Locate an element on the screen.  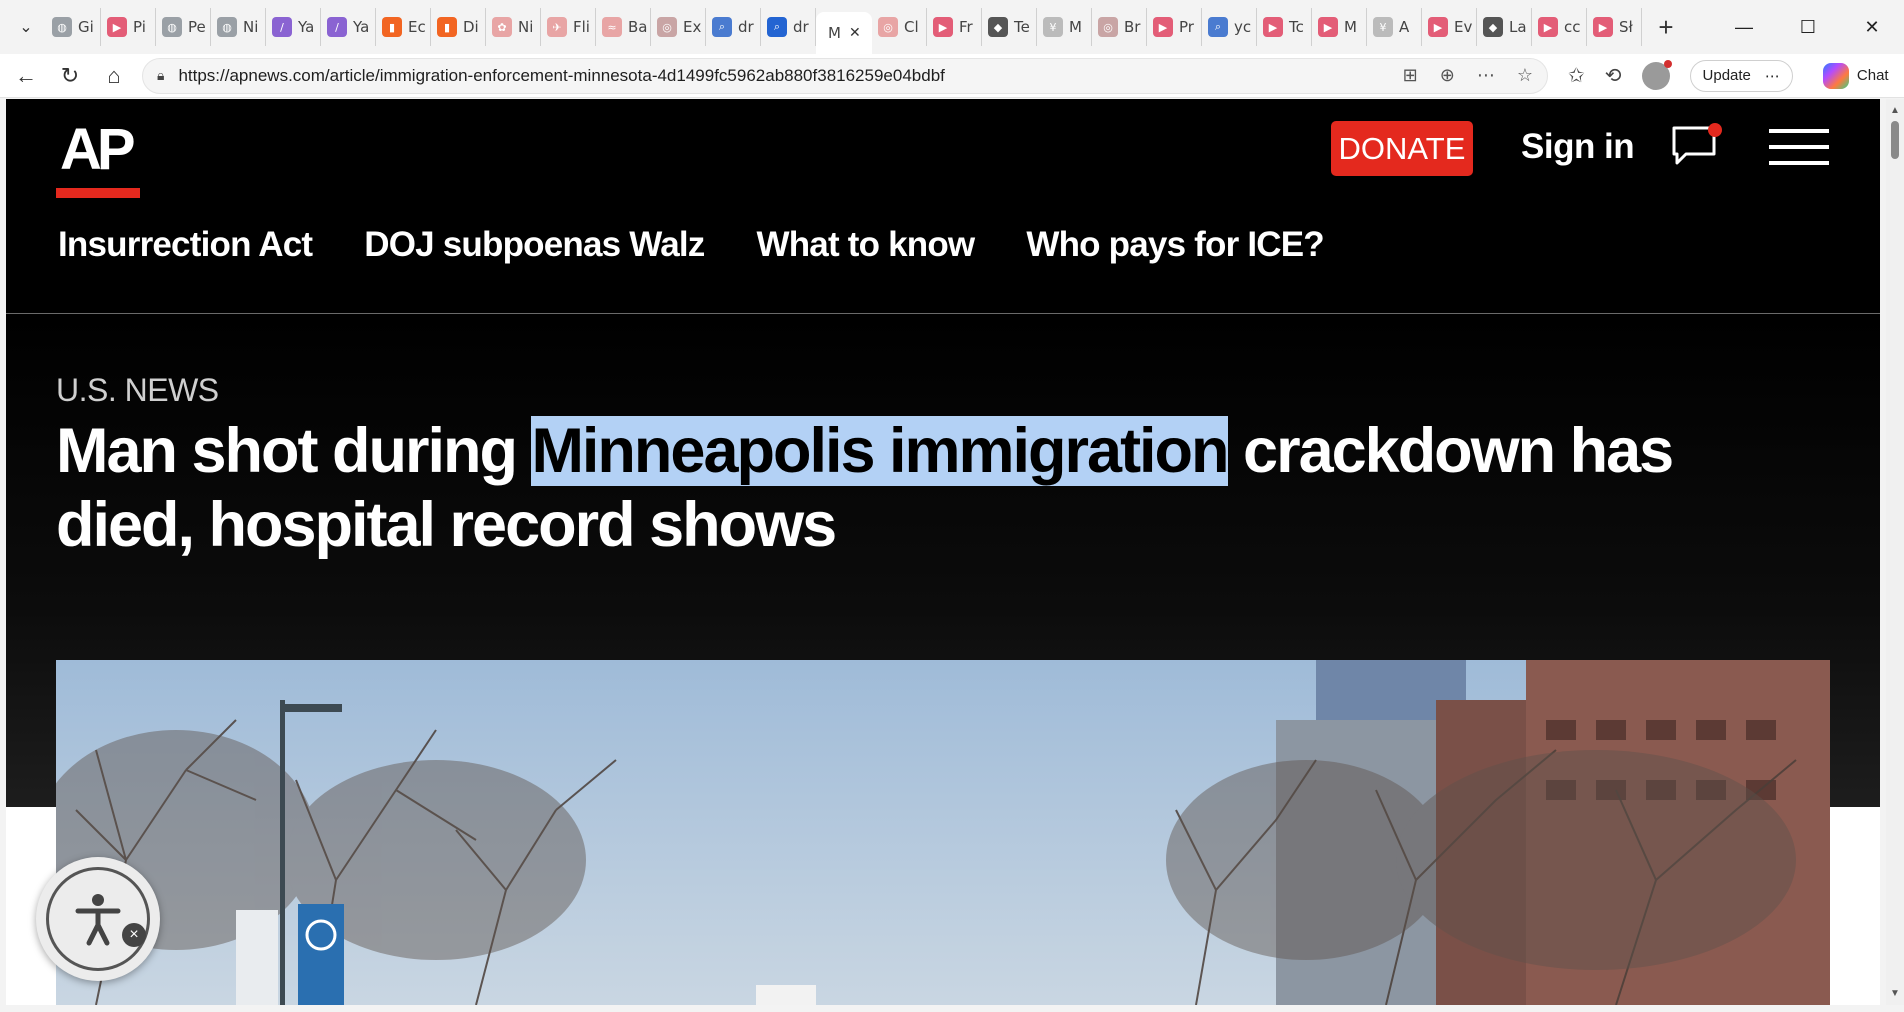
topic-link: DOJ subpoenas Walz is located at coordinates (534, 245).